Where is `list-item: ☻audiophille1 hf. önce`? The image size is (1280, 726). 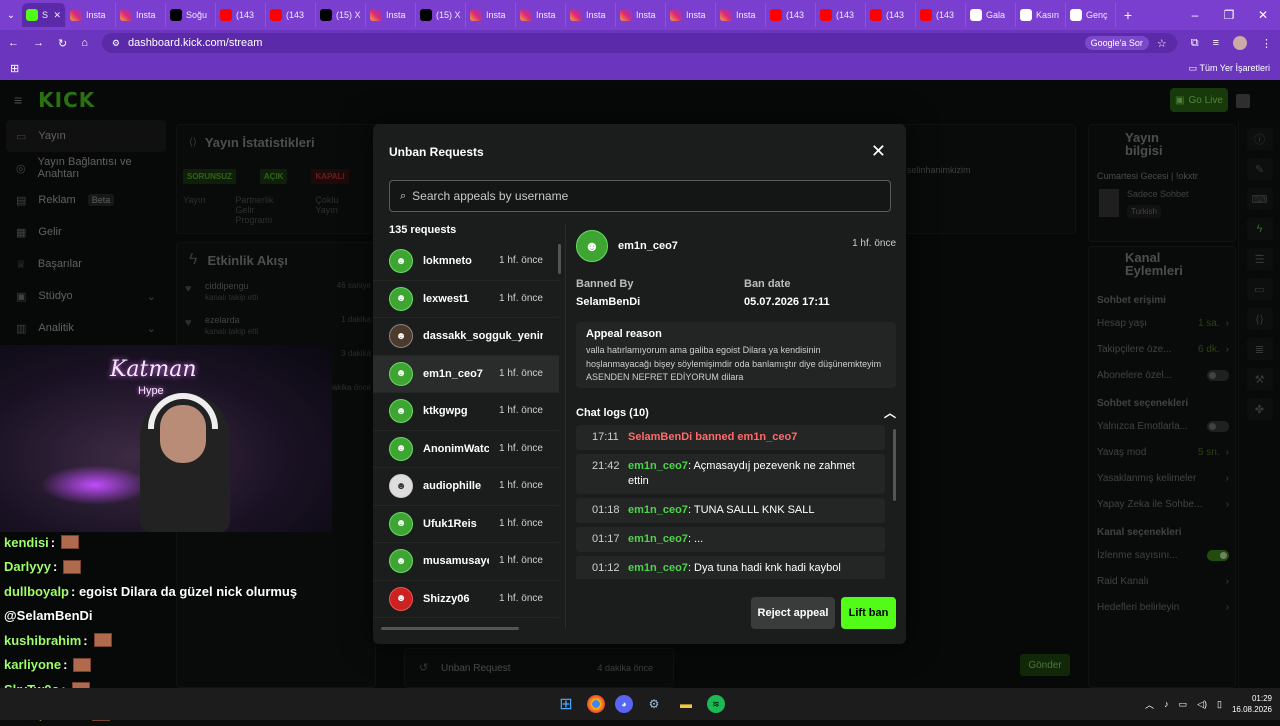 list-item: ☻audiophille1 hf. önce is located at coordinates (466, 487).